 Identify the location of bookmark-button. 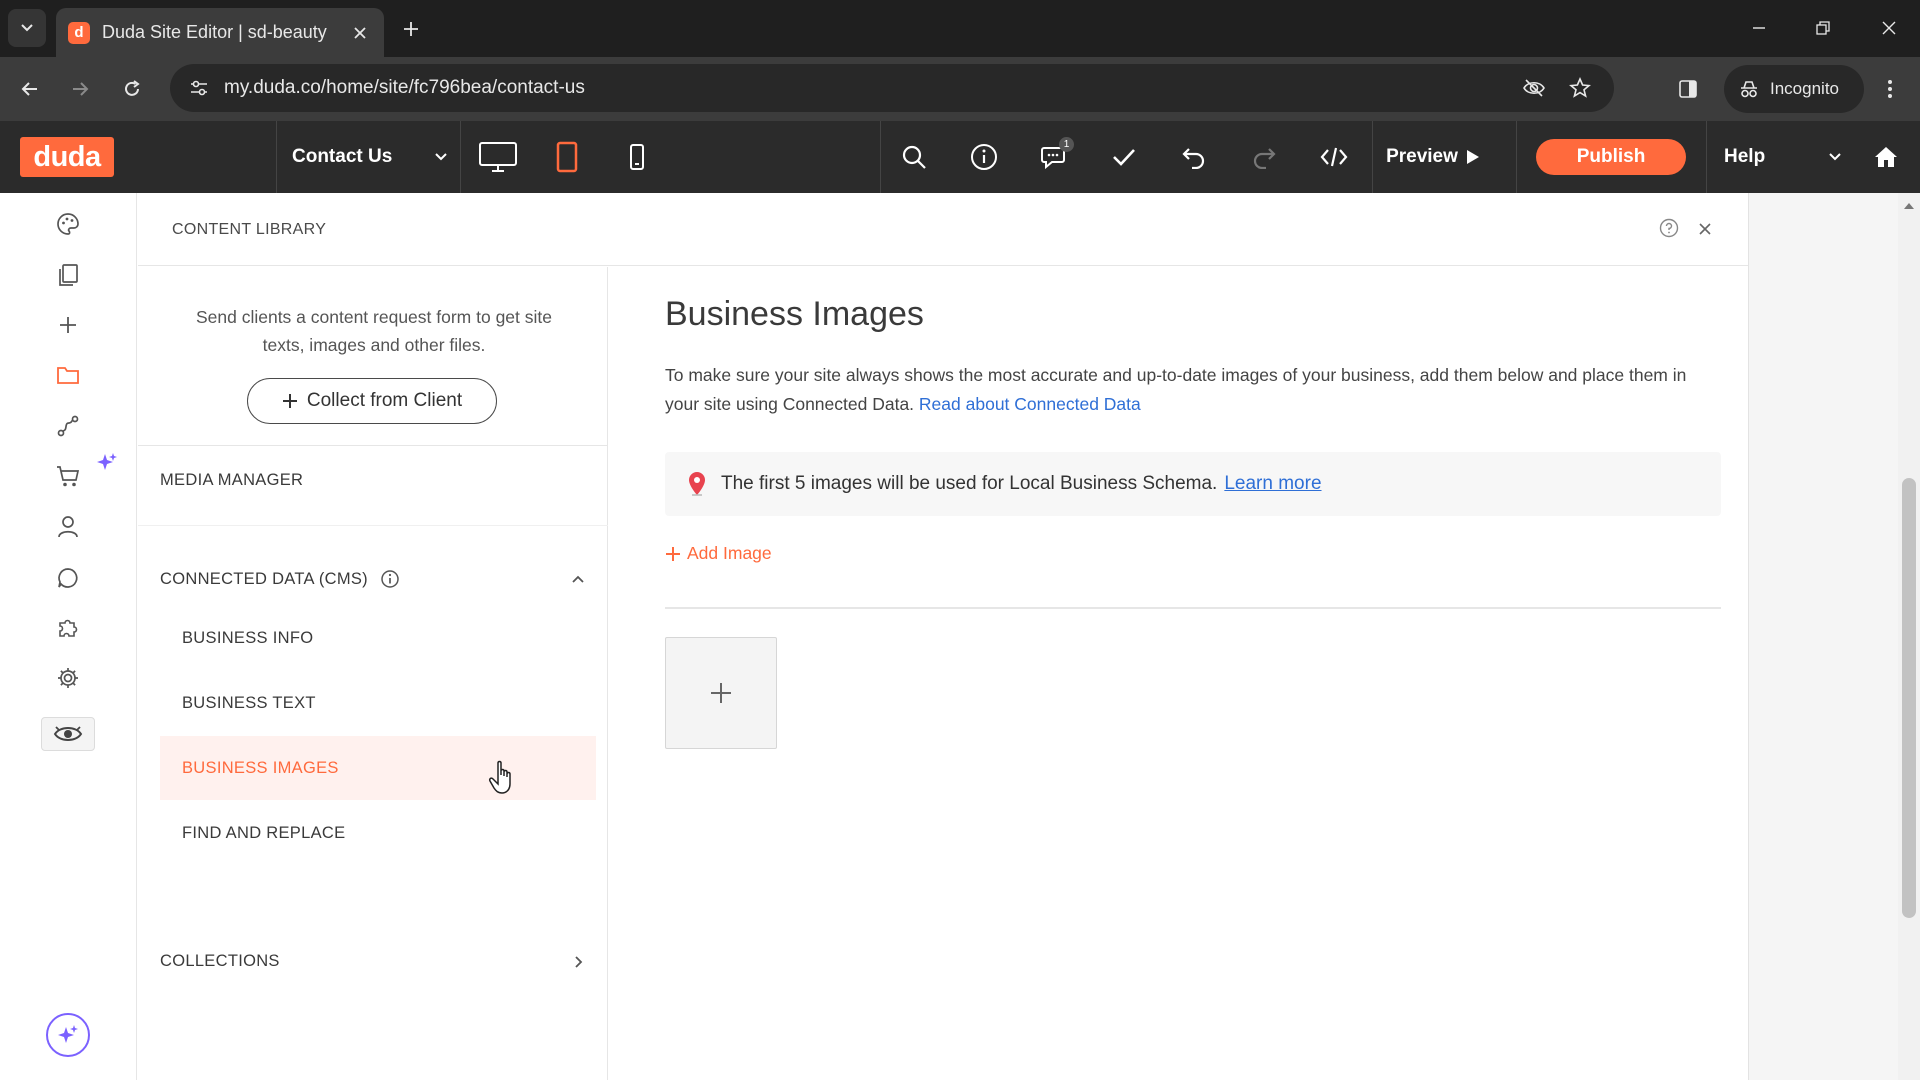
(1580, 88).